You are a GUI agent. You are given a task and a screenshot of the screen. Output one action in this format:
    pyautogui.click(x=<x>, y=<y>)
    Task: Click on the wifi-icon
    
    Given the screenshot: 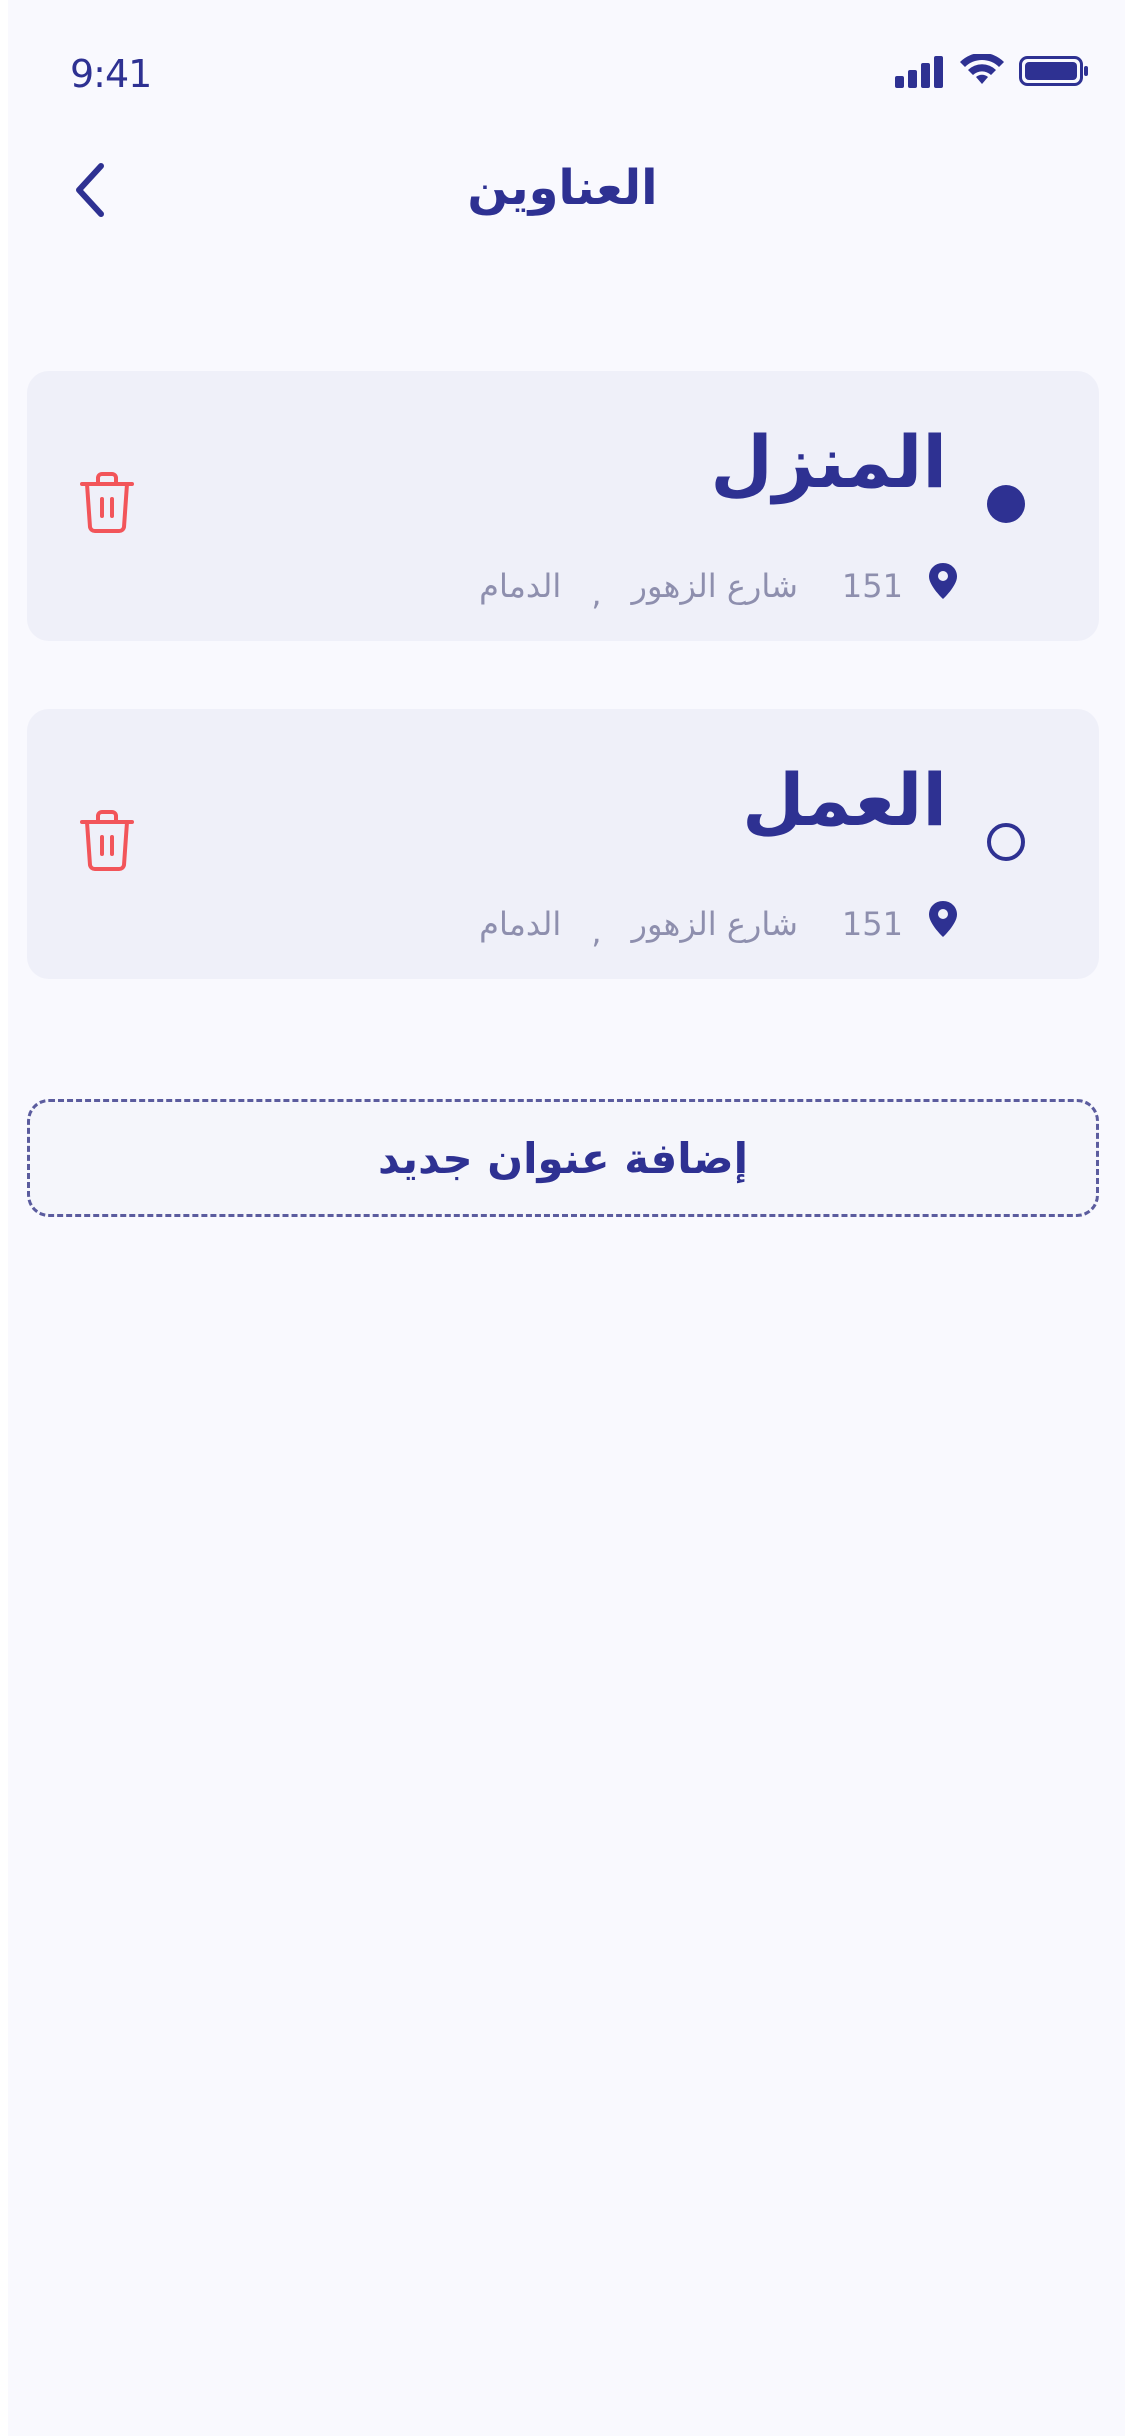 What is the action you would take?
    pyautogui.click(x=982, y=69)
    